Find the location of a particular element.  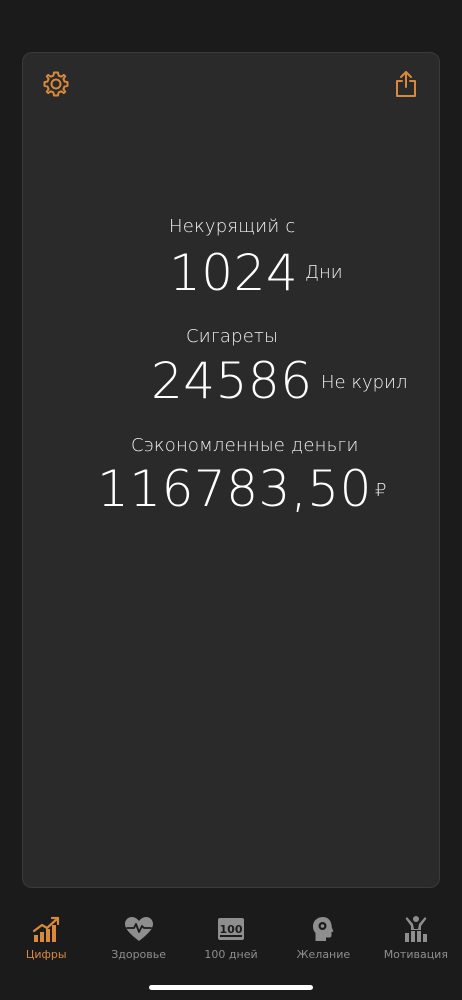

share-button is located at coordinates (406, 84).